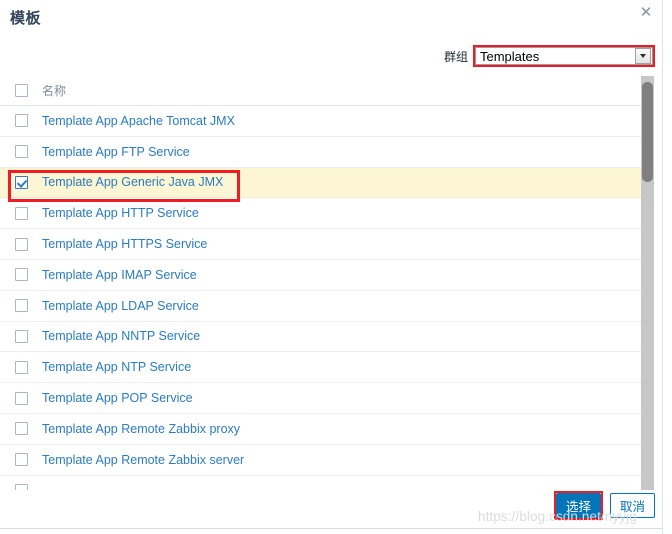 This screenshot has width=672, height=534. I want to click on table-row: Template App HTTP Service, so click(322, 214).